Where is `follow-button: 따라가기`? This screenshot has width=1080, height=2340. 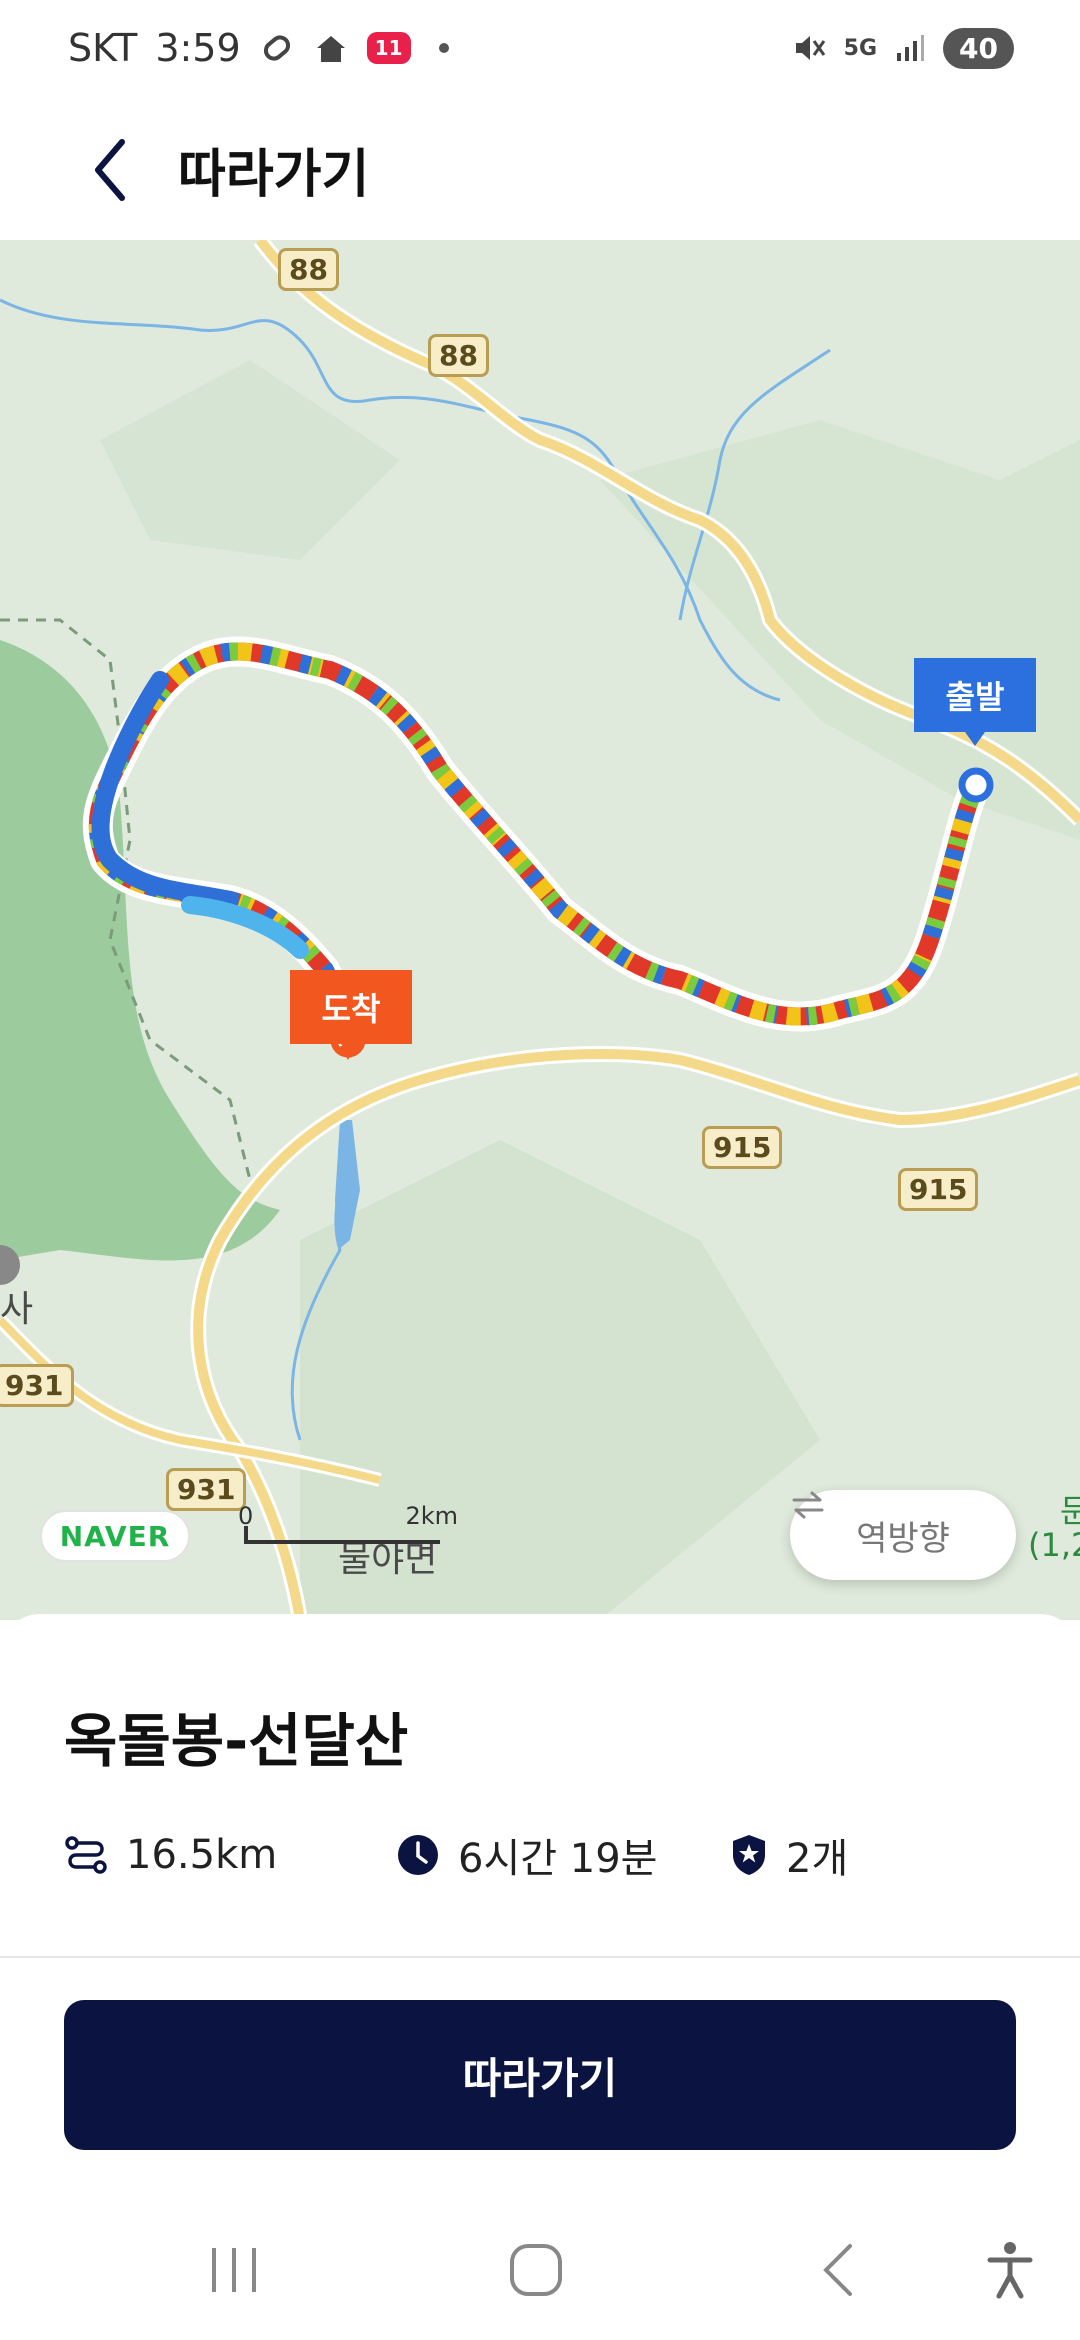
follow-button: 따라가기 is located at coordinates (540, 2075).